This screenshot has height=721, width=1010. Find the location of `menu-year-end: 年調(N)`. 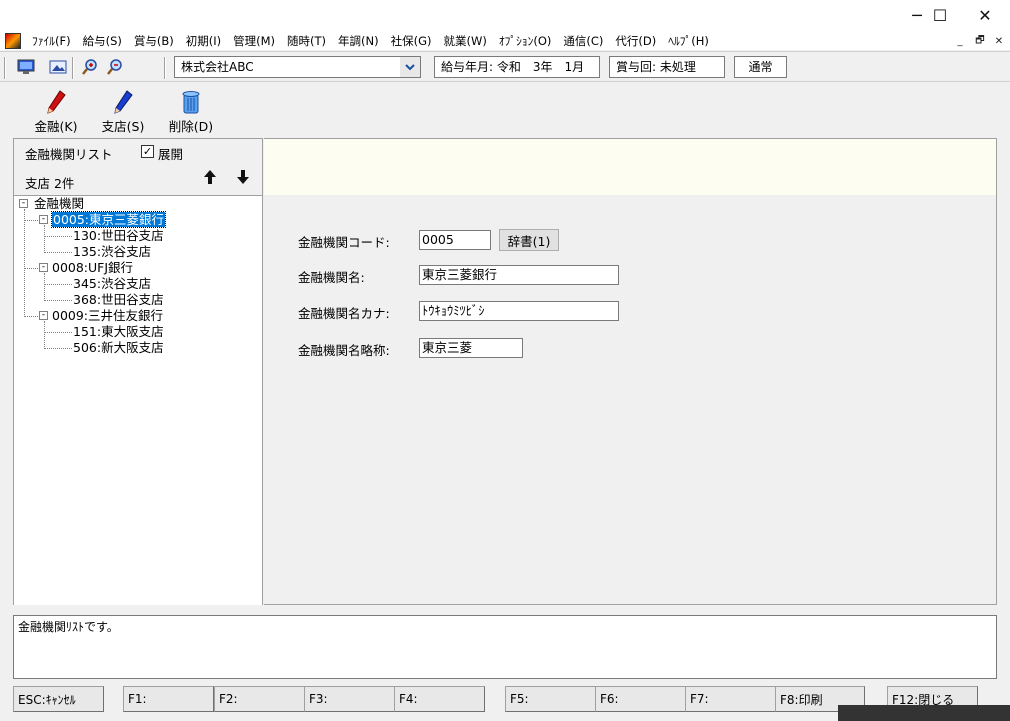

menu-year-end: 年調(N) is located at coordinates (358, 41).